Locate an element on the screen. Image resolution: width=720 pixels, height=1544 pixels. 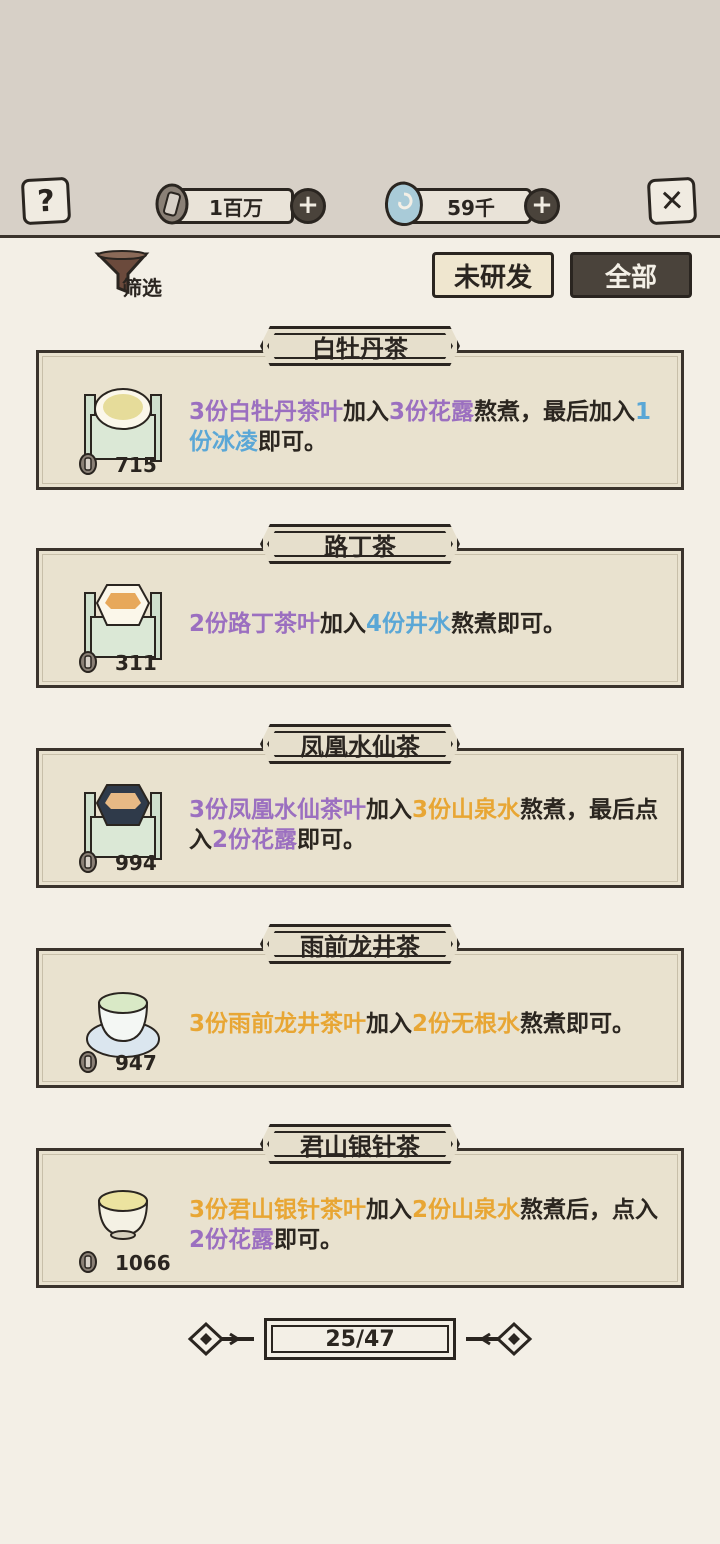
recipe-title-plaque: 路丁茶 is located at coordinates (360, 544).